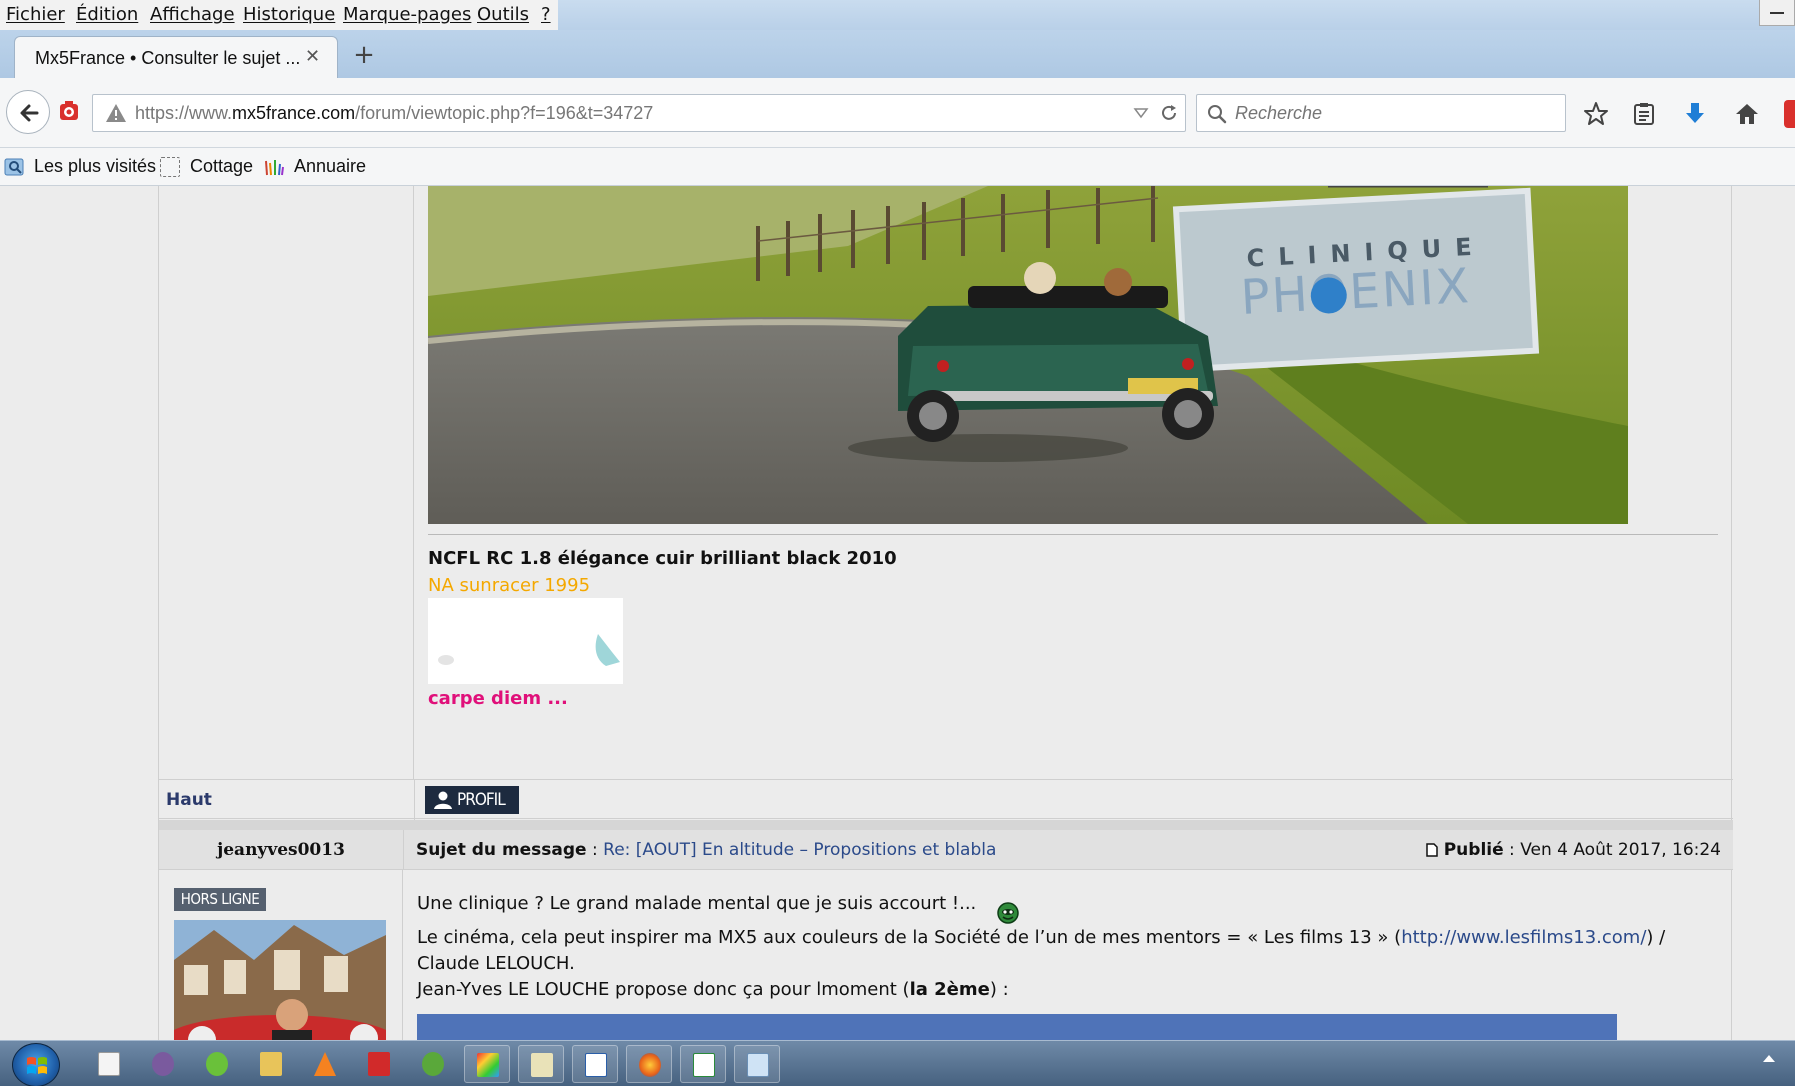 The image size is (1795, 1086). I want to click on palette-icon, so click(488, 1065).